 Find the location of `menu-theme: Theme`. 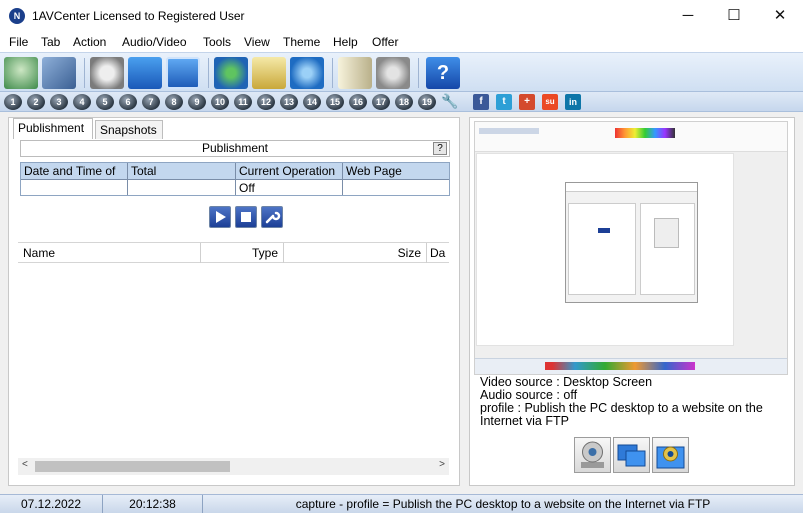

menu-theme: Theme is located at coordinates (301, 42).